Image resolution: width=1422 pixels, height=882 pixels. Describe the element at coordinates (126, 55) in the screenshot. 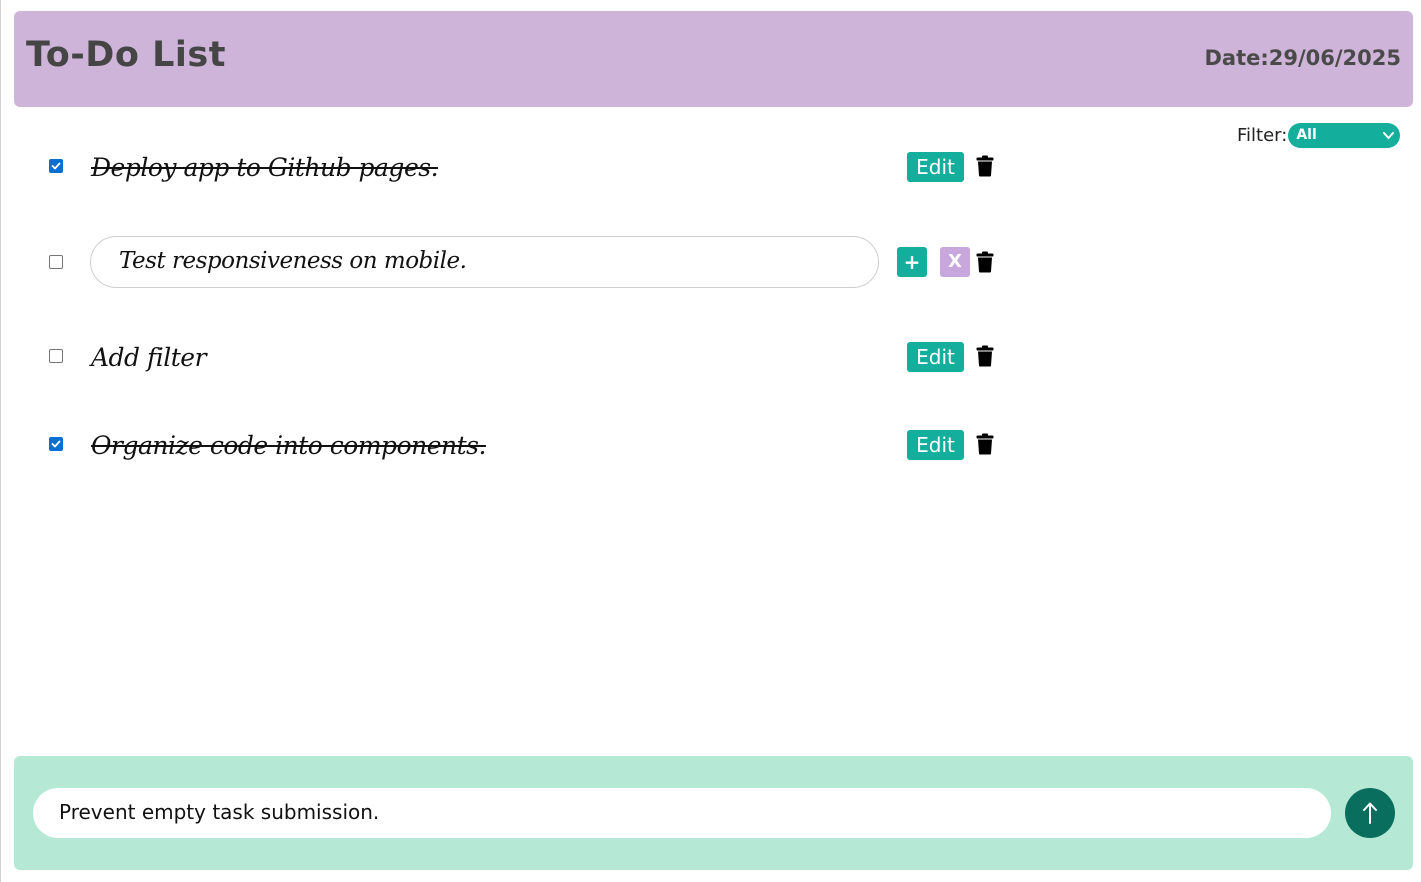

I see `app-title: To-Do List` at that location.